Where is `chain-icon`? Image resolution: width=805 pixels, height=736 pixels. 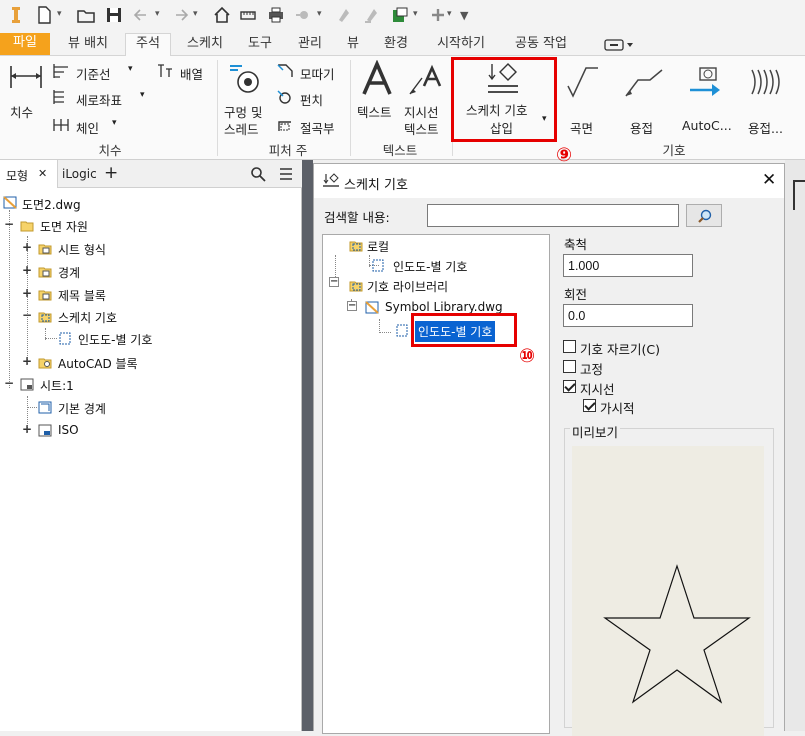 chain-icon is located at coordinates (61, 125).